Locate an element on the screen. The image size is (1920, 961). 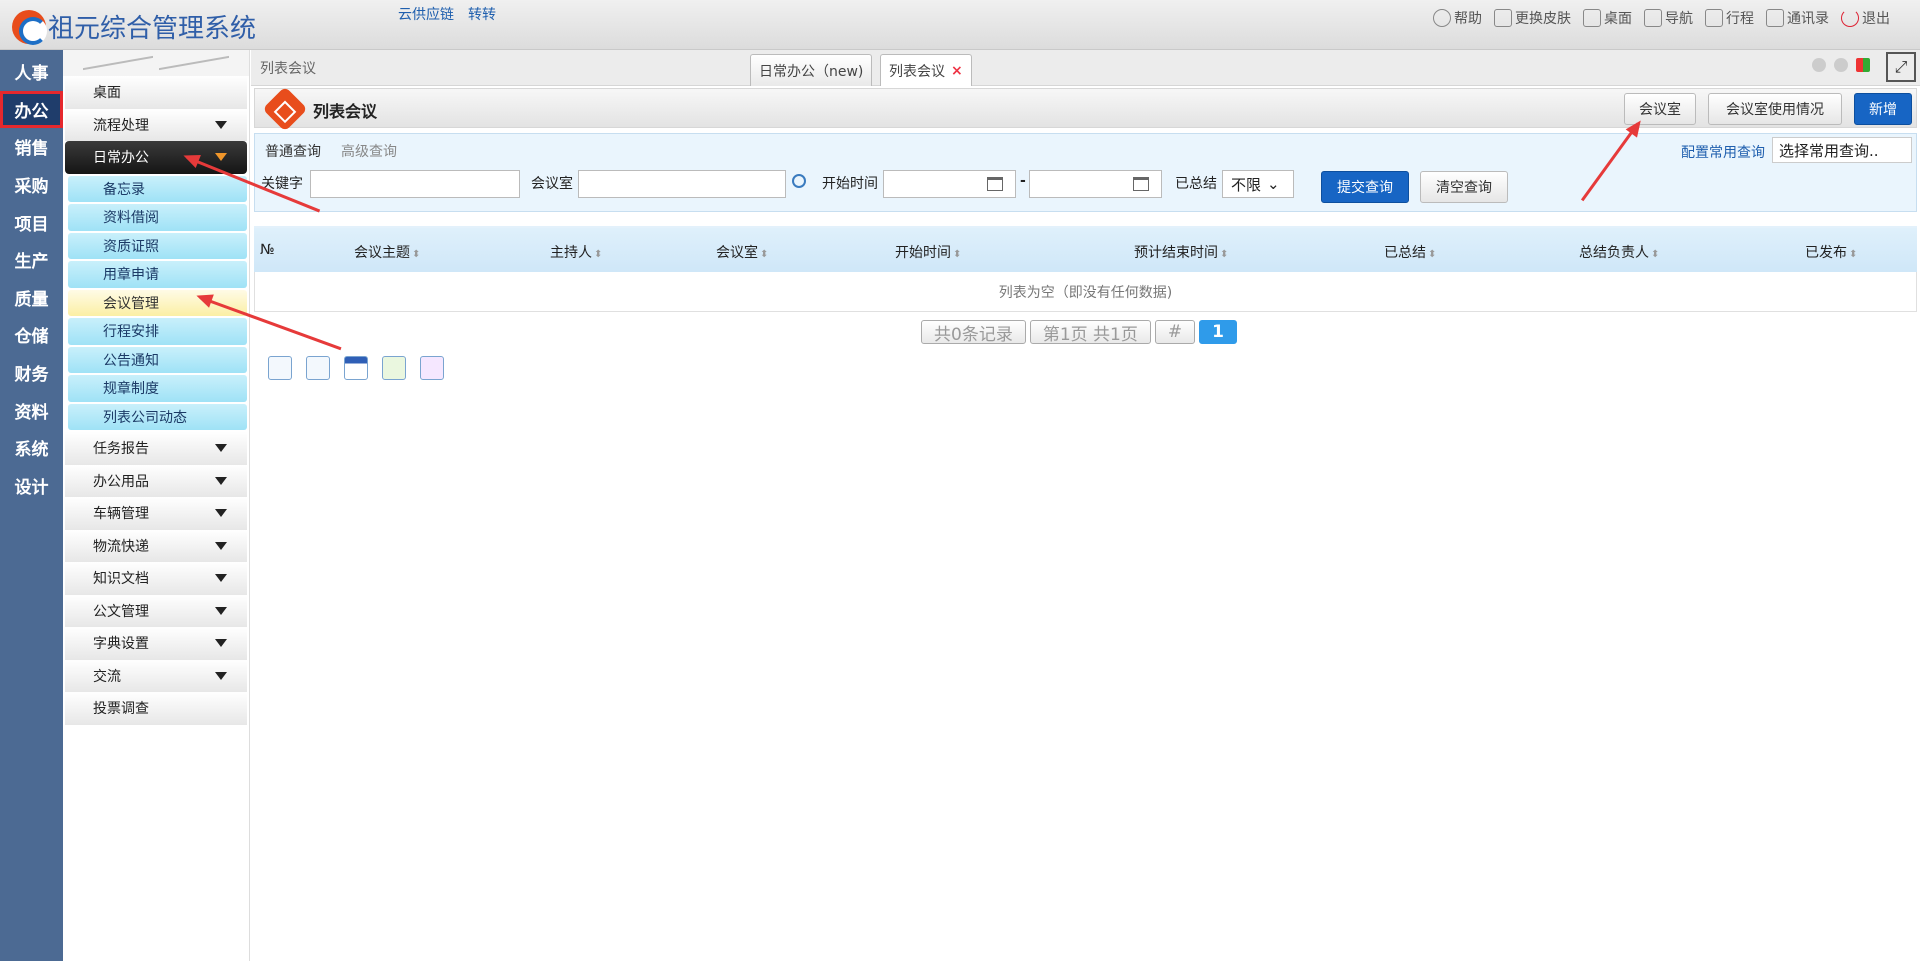
tab-meeting-list: 列表会议 × is located at coordinates (926, 70).